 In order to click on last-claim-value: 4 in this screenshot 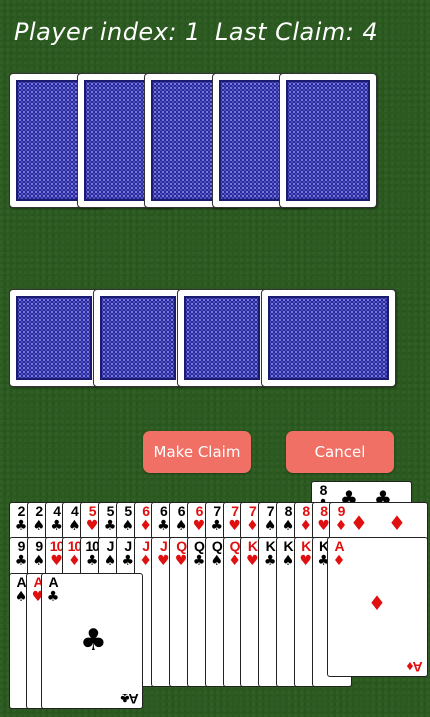, I will do `click(370, 32)`.